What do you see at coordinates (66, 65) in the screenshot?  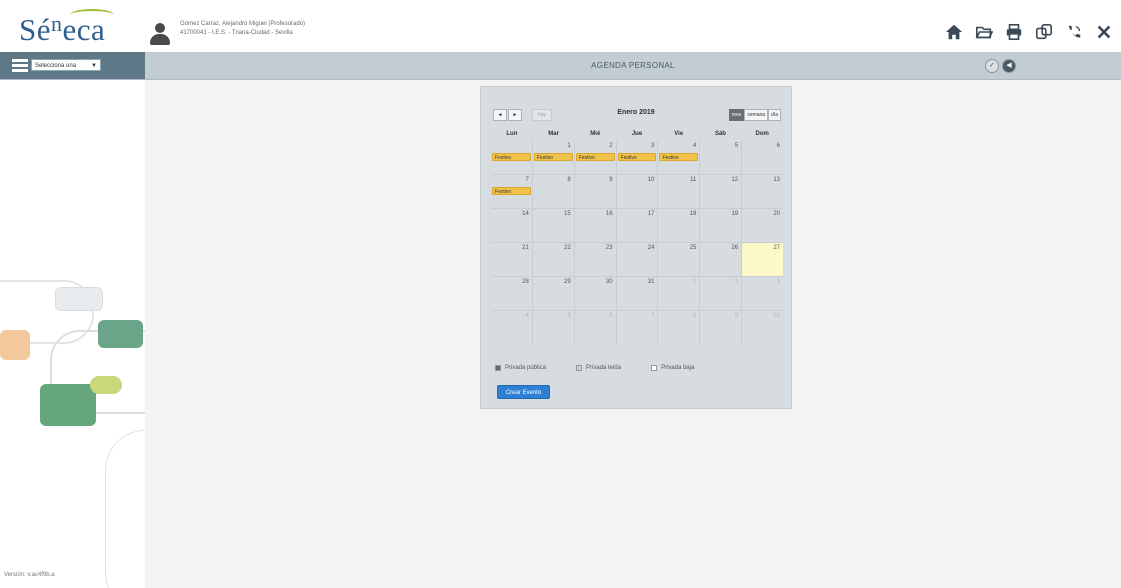 I see `menu-select: Selecciona una ▼` at bounding box center [66, 65].